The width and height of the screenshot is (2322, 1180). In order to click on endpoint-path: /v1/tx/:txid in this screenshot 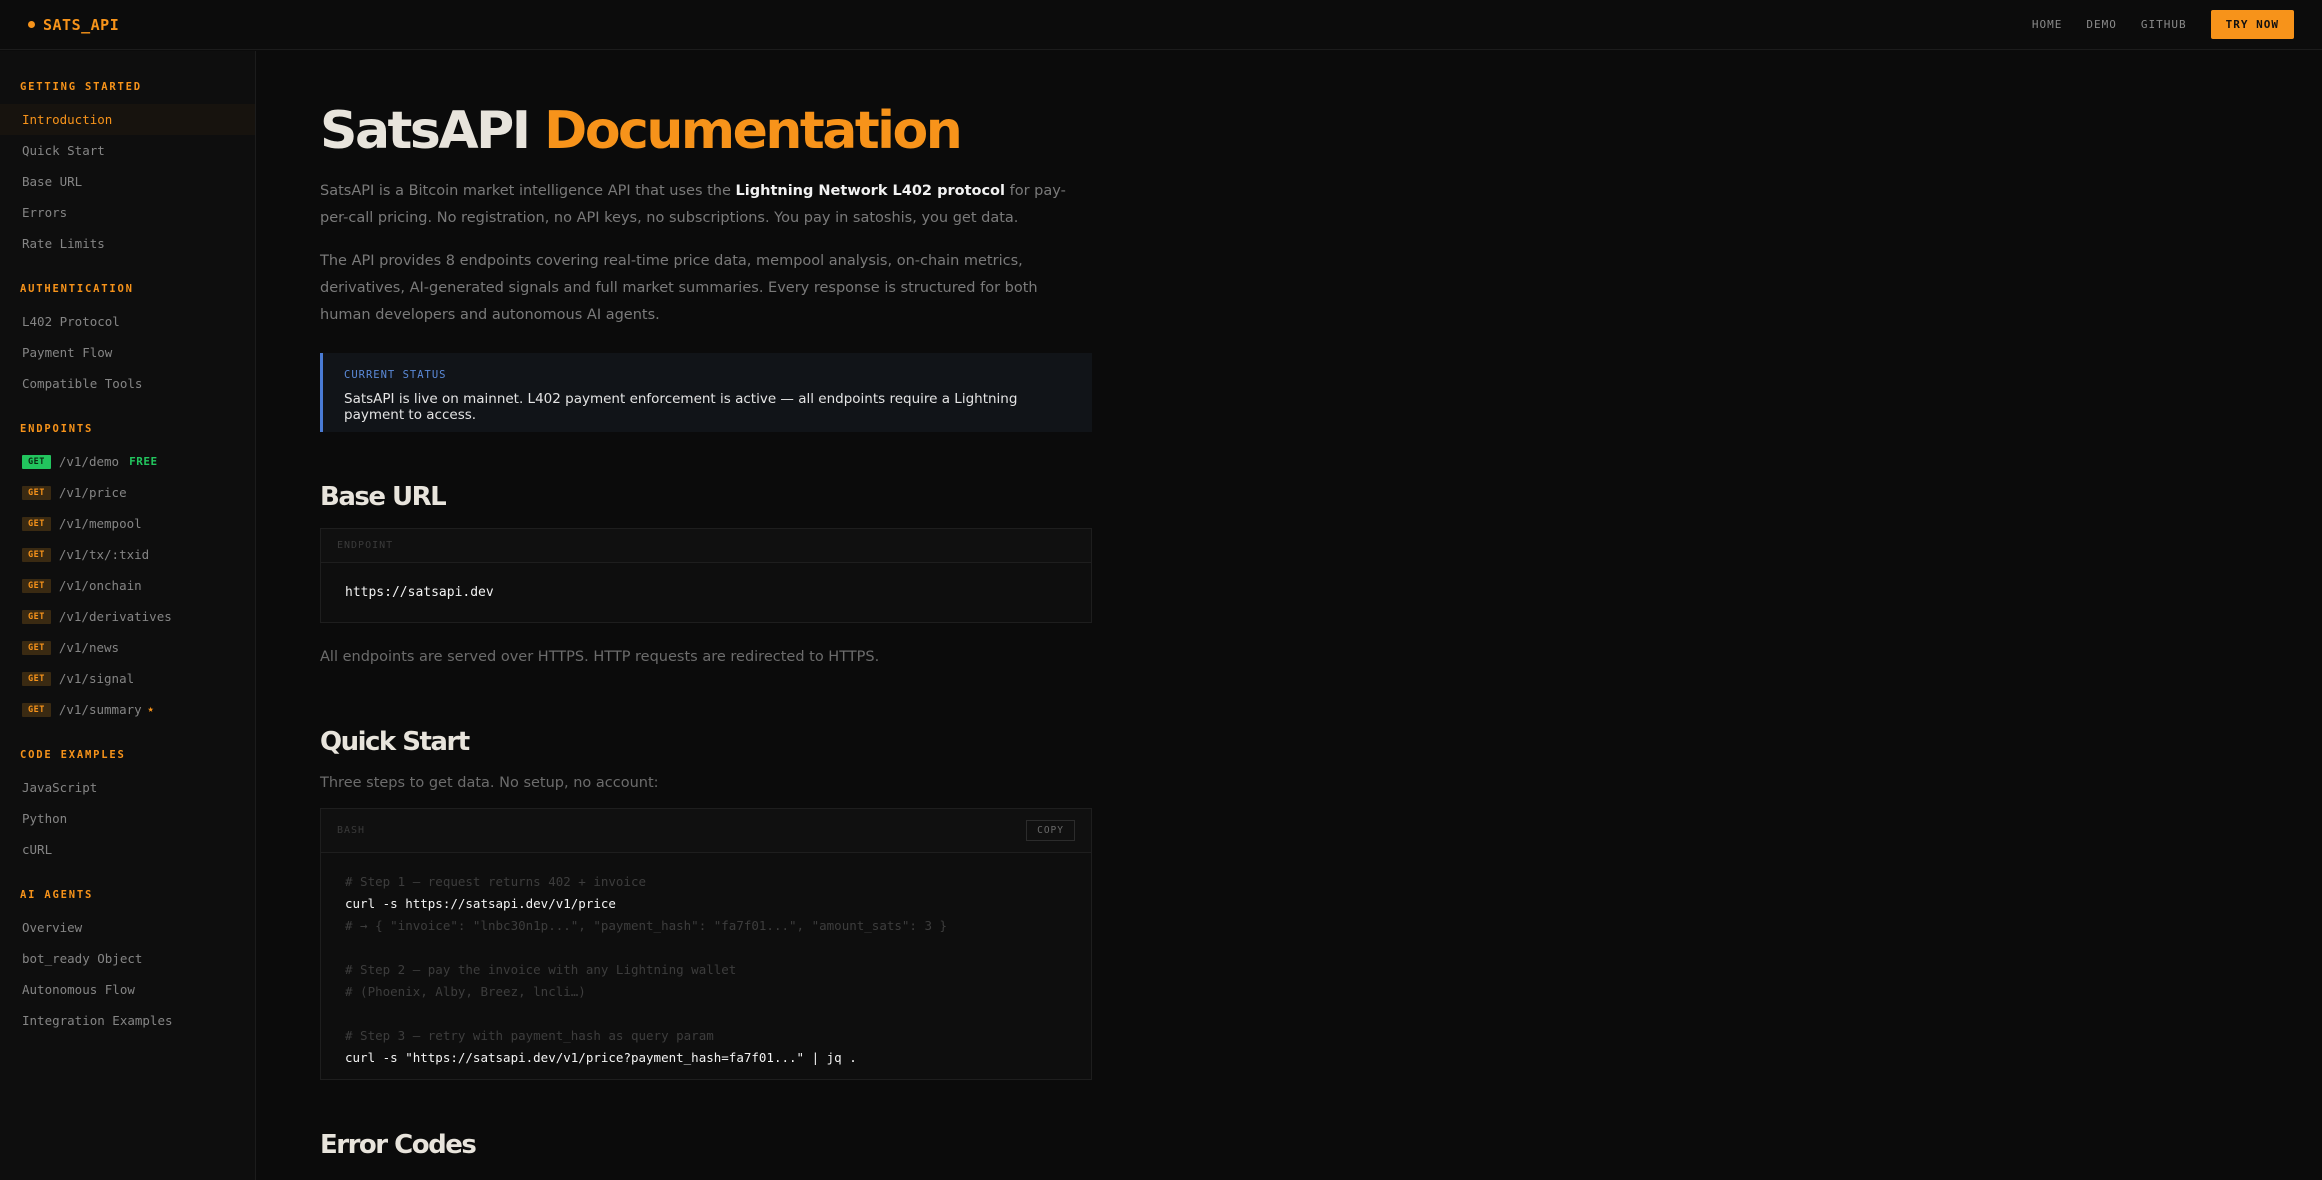, I will do `click(104, 554)`.